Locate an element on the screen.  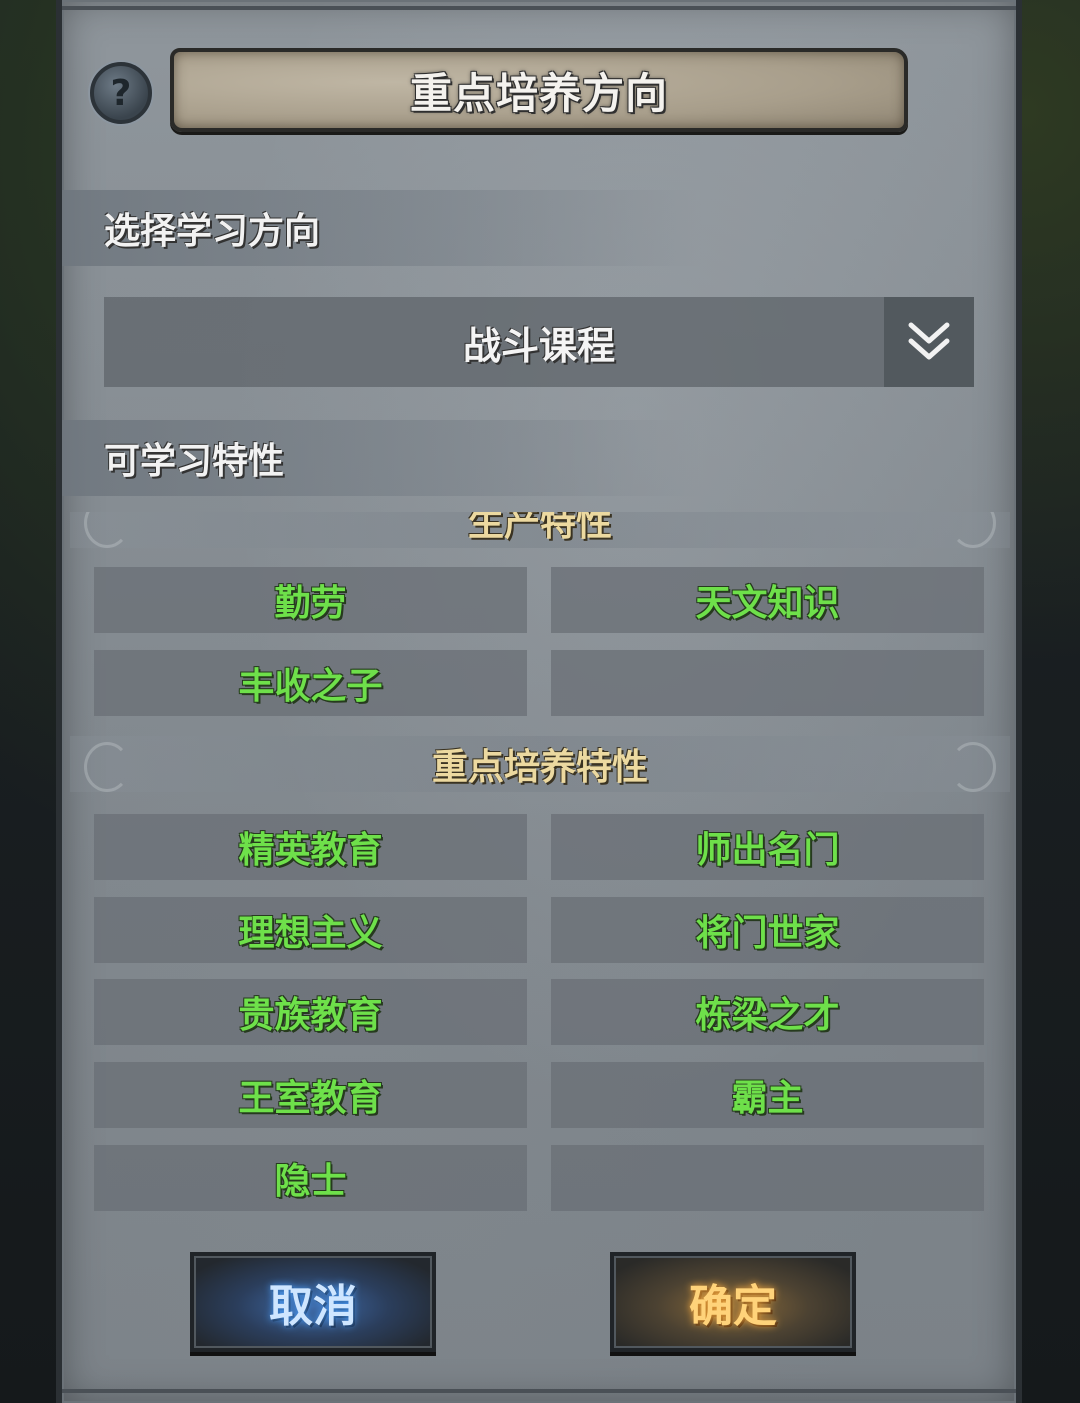
question-mark-icon: ? is located at coordinates (121, 93).